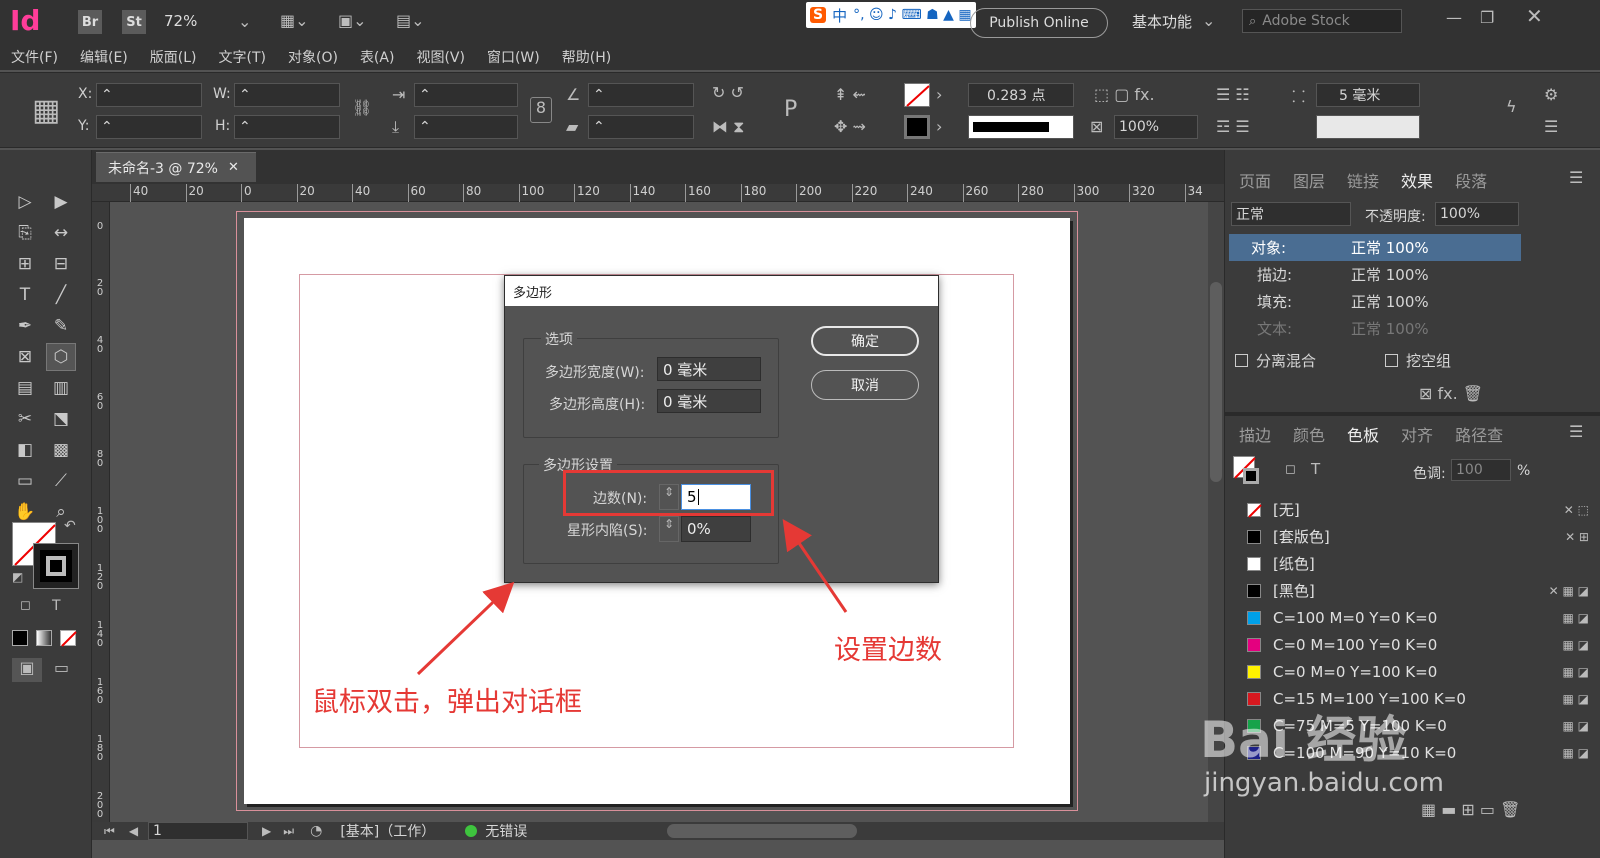  I want to click on swatch-name: C=100 M=0 Y=0 K=0, so click(1355, 617).